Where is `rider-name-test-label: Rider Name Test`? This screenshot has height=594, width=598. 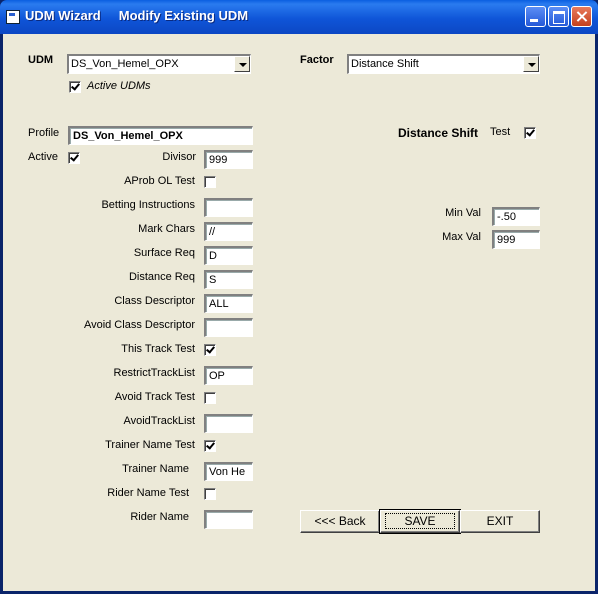
rider-name-test-label: Rider Name Test is located at coordinates (148, 493).